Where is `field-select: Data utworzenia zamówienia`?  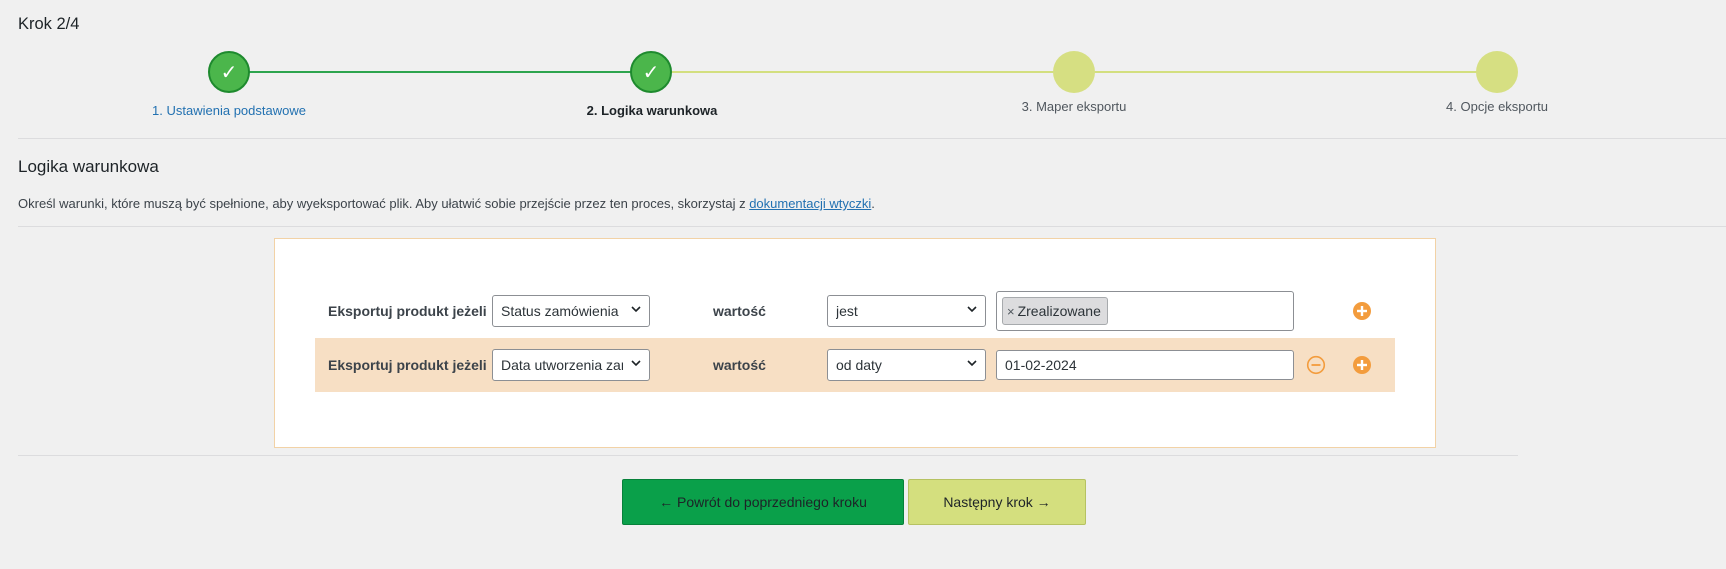
field-select: Data utworzenia zamówienia is located at coordinates (571, 365).